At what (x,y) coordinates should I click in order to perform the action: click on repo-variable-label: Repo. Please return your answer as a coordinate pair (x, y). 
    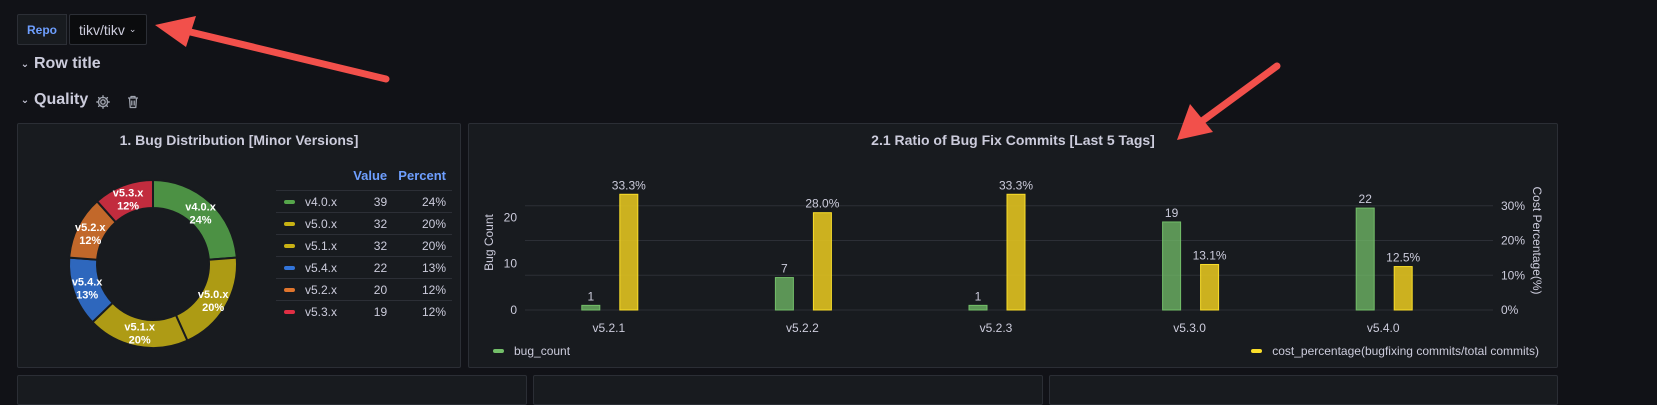
    Looking at the image, I should click on (42, 29).